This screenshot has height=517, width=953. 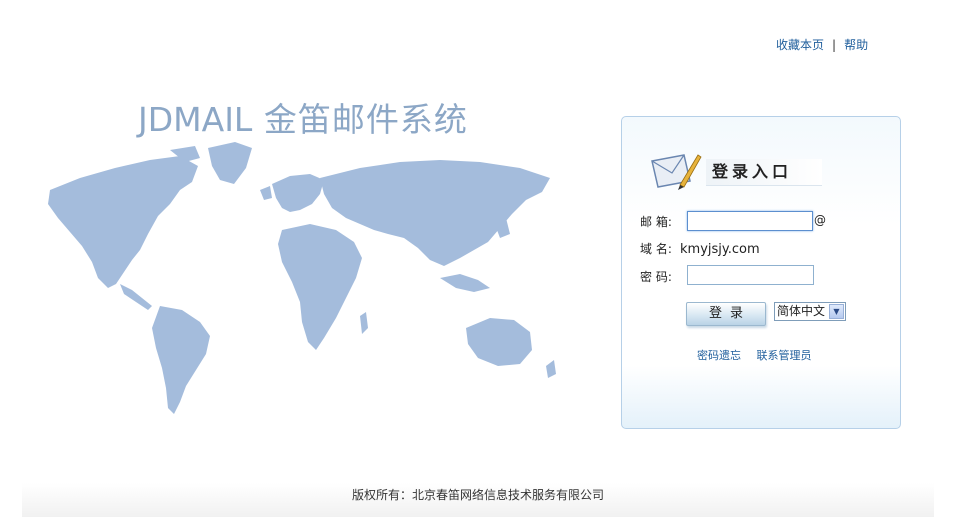 I want to click on domain-label: 域 名:, so click(x=656, y=249).